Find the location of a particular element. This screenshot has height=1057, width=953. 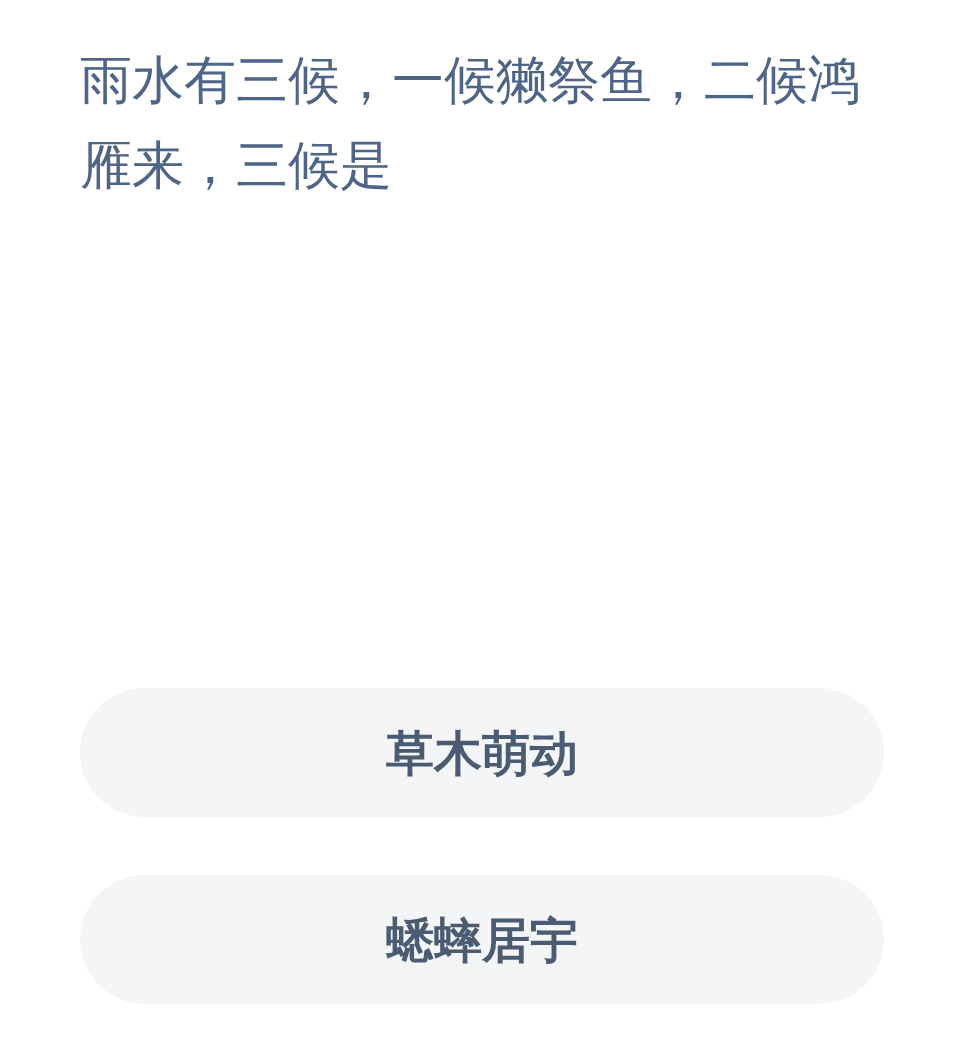

question-text: 雨水有三候，一候獭祭鱼，二候鸿雁来，三候是 is located at coordinates (470, 123).